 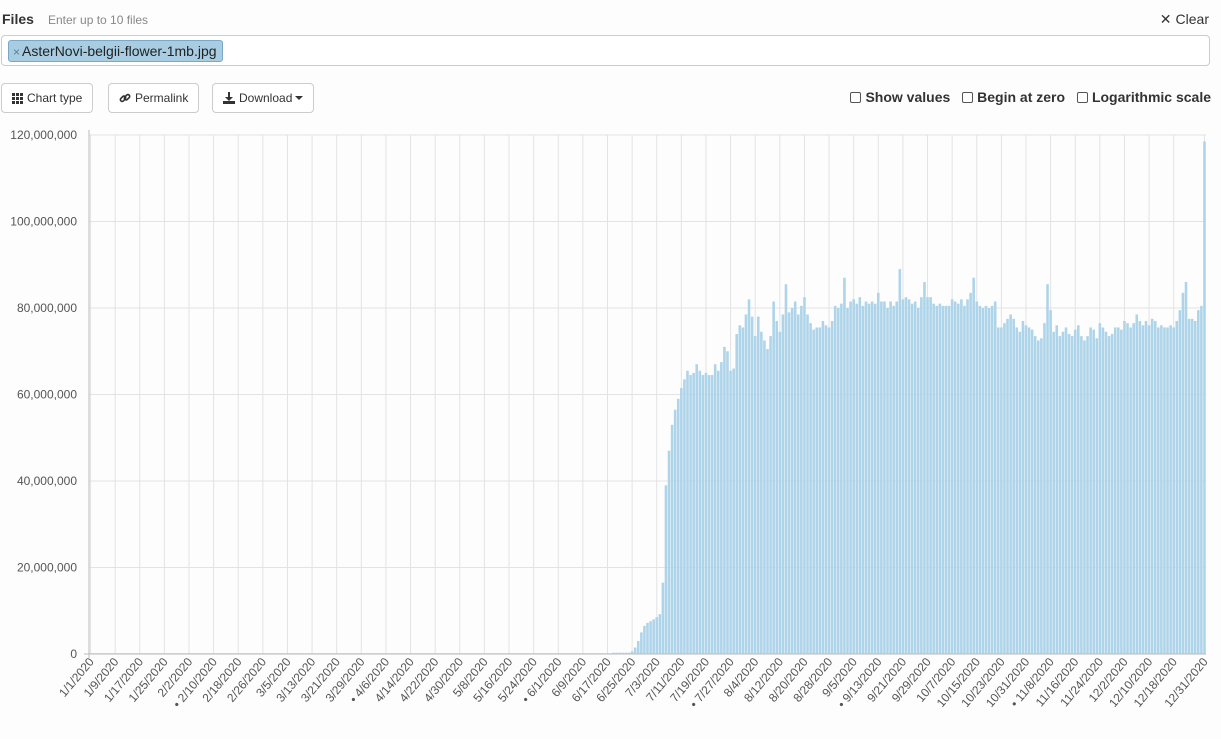 I want to click on log-scale-toggle: Logarithmic scale, so click(x=1143, y=97).